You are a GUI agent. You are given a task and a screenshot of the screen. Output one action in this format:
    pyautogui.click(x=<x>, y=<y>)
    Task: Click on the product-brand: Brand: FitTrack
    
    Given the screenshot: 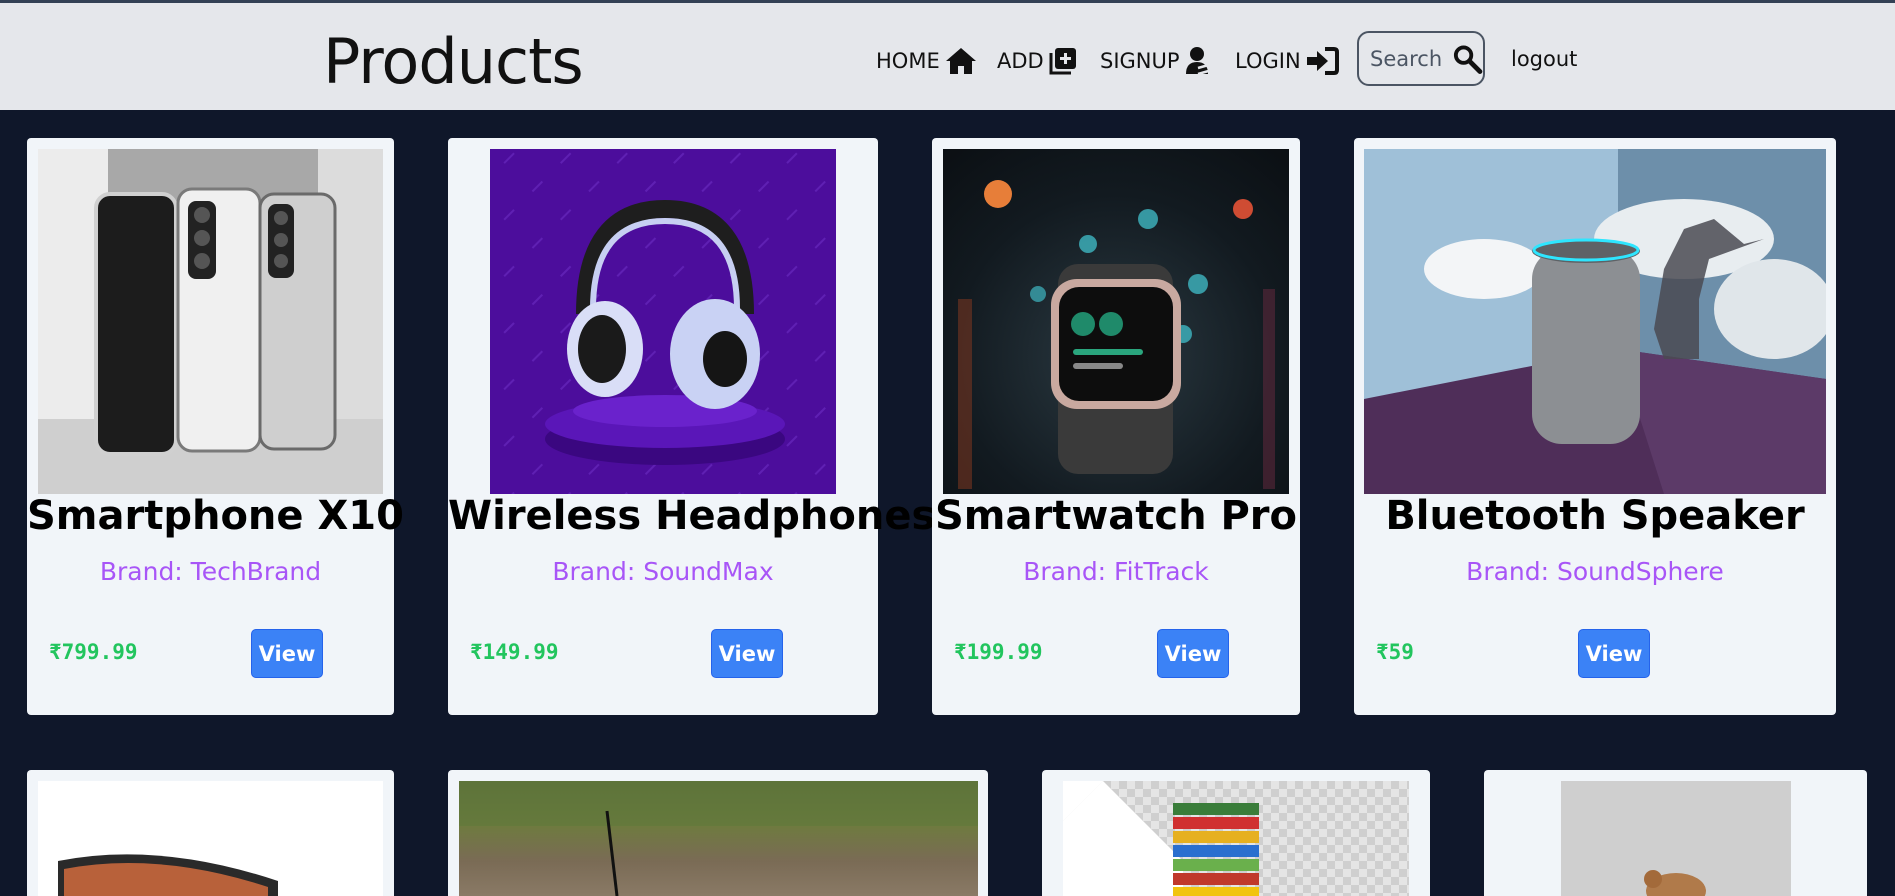 What is the action you would take?
    pyautogui.click(x=1116, y=571)
    